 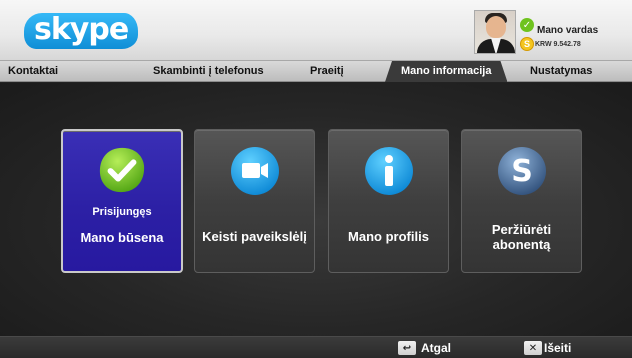 What do you see at coordinates (561, 71) in the screenshot?
I see `tab-nustatymas: Nustatymas` at bounding box center [561, 71].